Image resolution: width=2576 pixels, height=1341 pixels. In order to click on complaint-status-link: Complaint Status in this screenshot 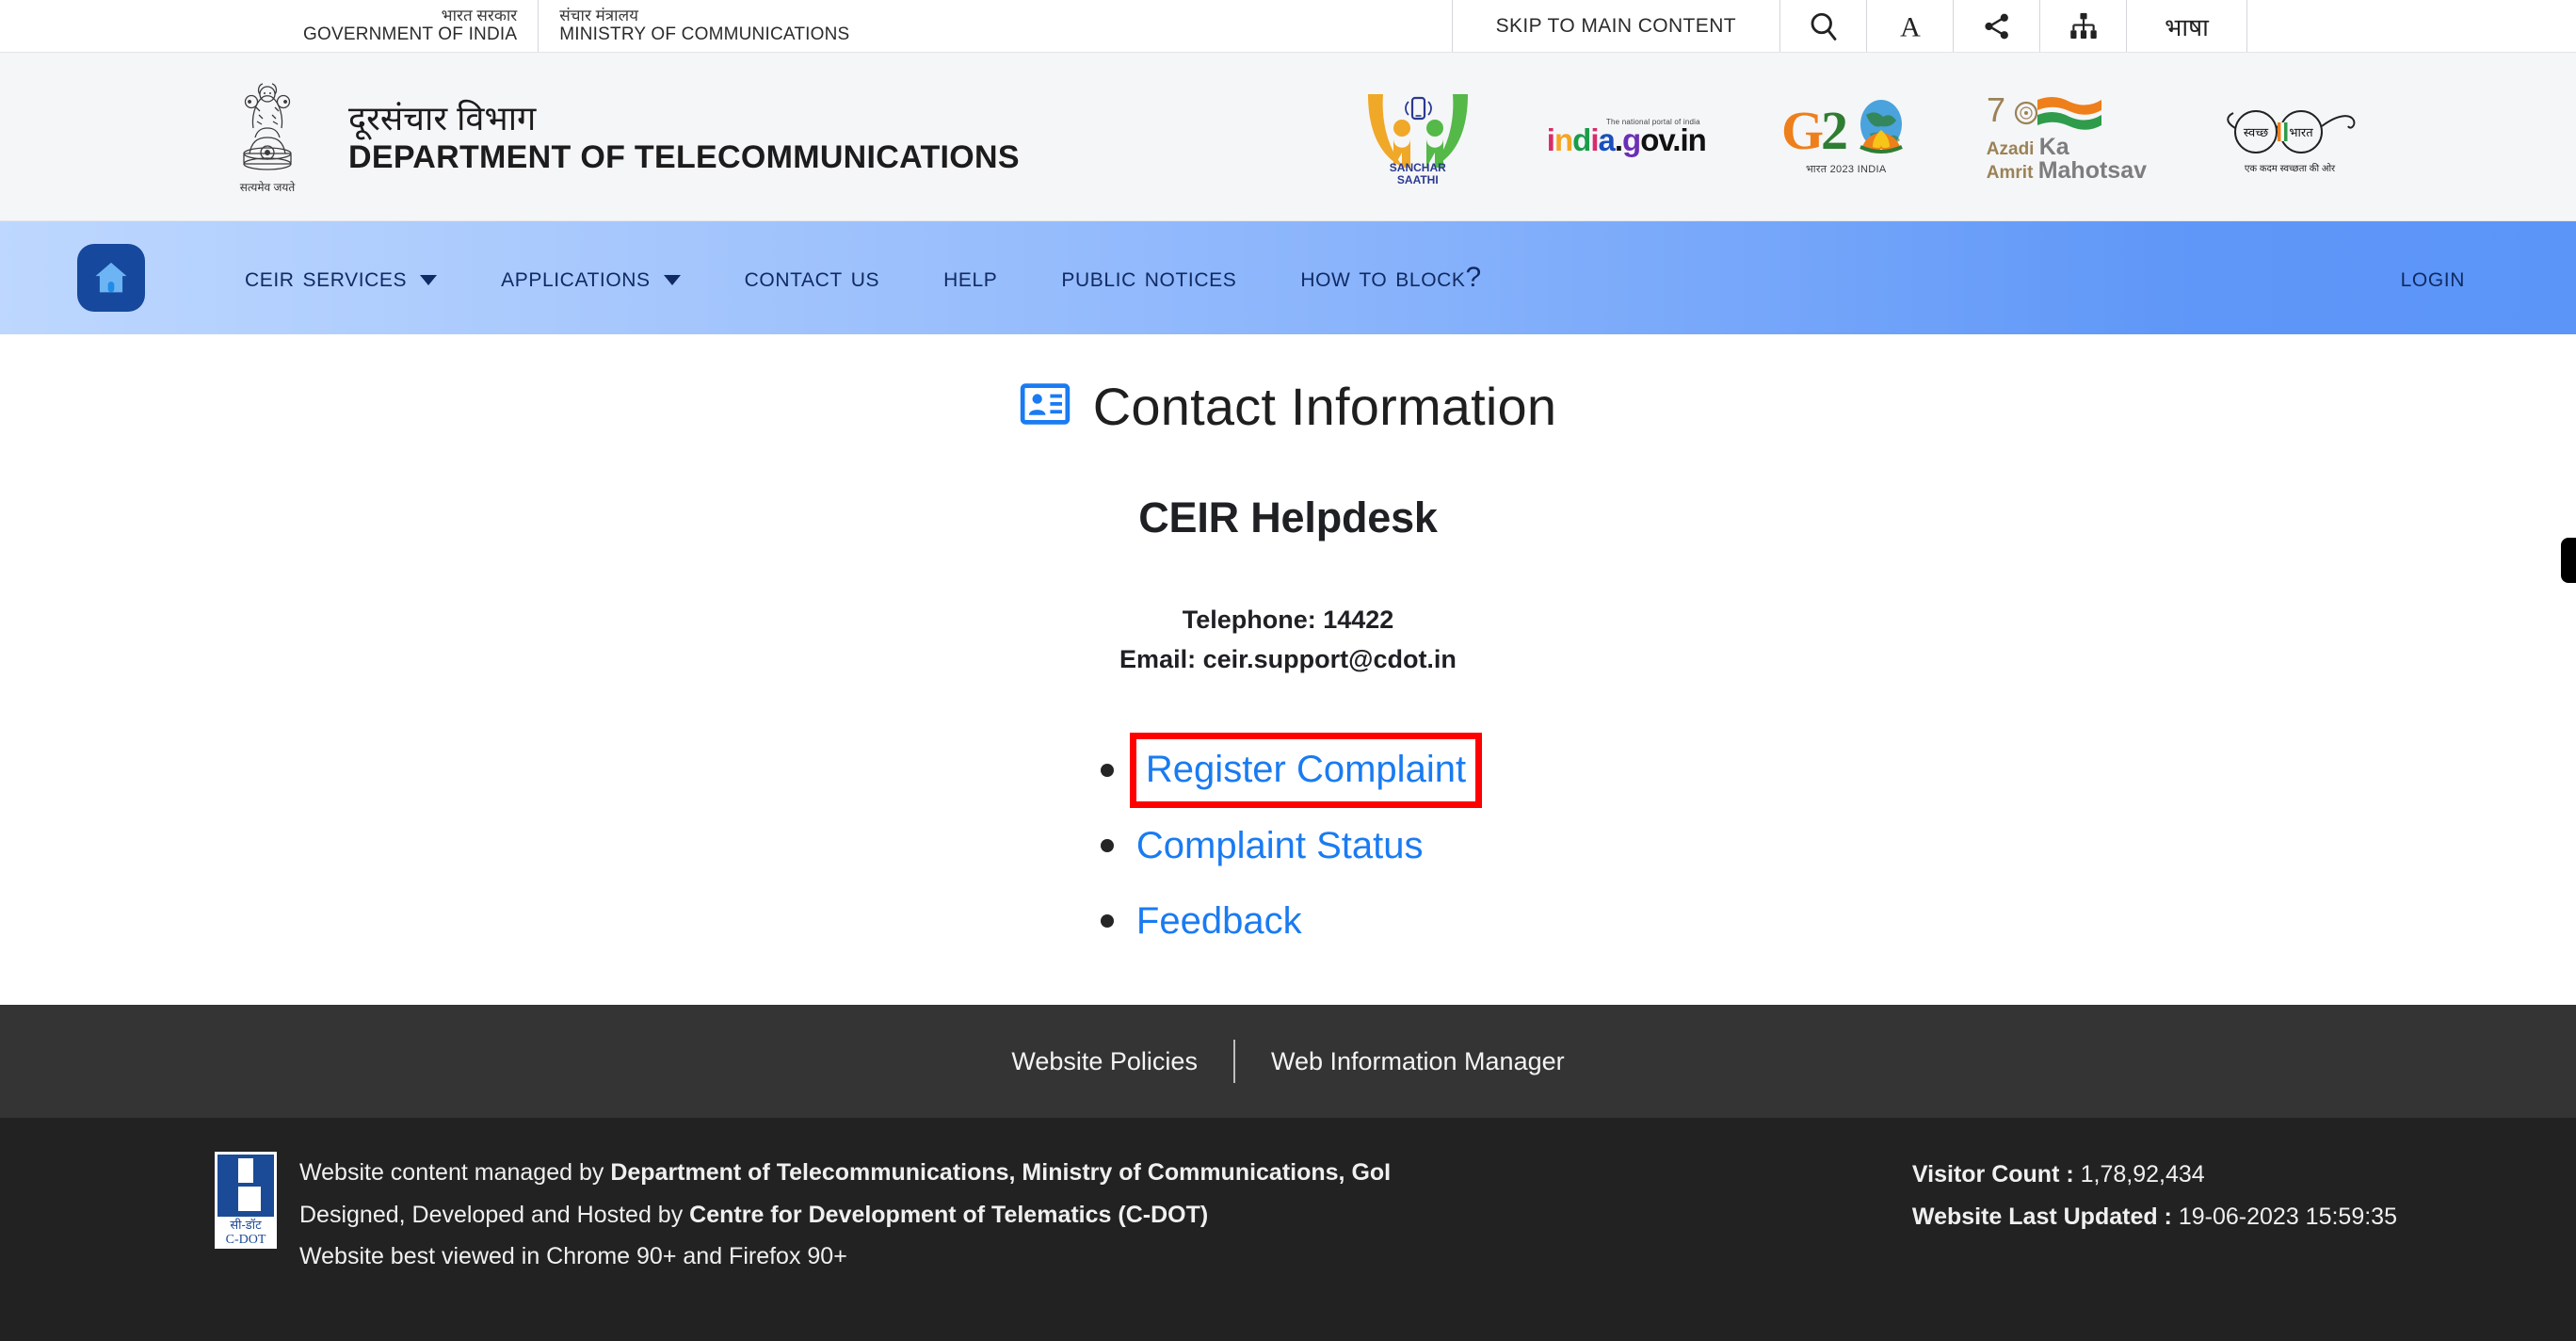, I will do `click(1280, 845)`.